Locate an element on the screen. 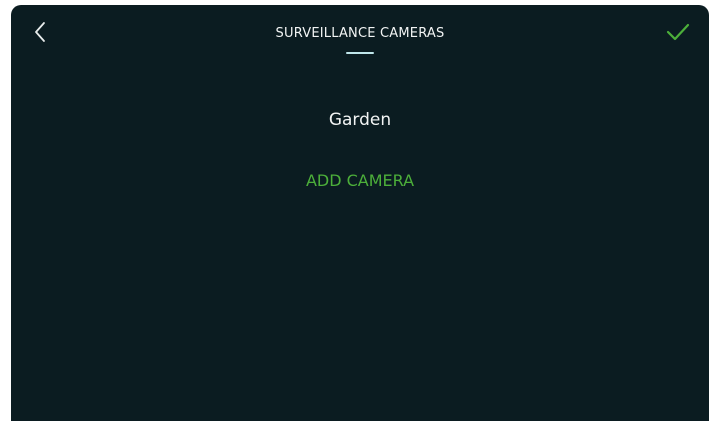 The height and width of the screenshot is (421, 716). title-container: SURVEILLANCE CAMERAS is located at coordinates (360, 23).